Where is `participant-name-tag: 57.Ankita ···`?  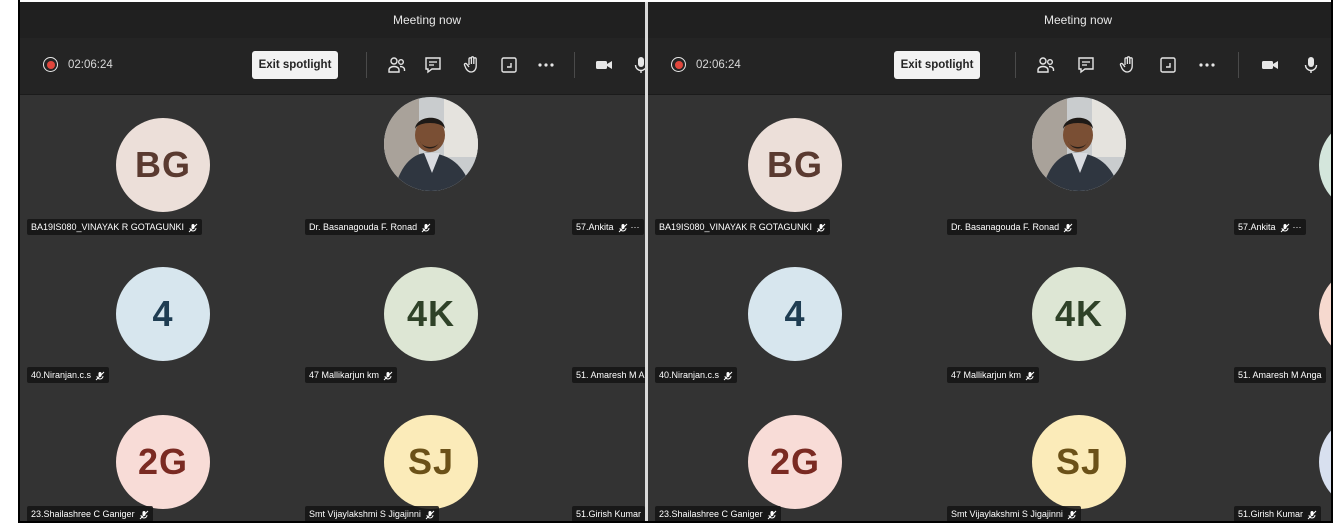 participant-name-tag: 57.Ankita ··· is located at coordinates (1270, 227).